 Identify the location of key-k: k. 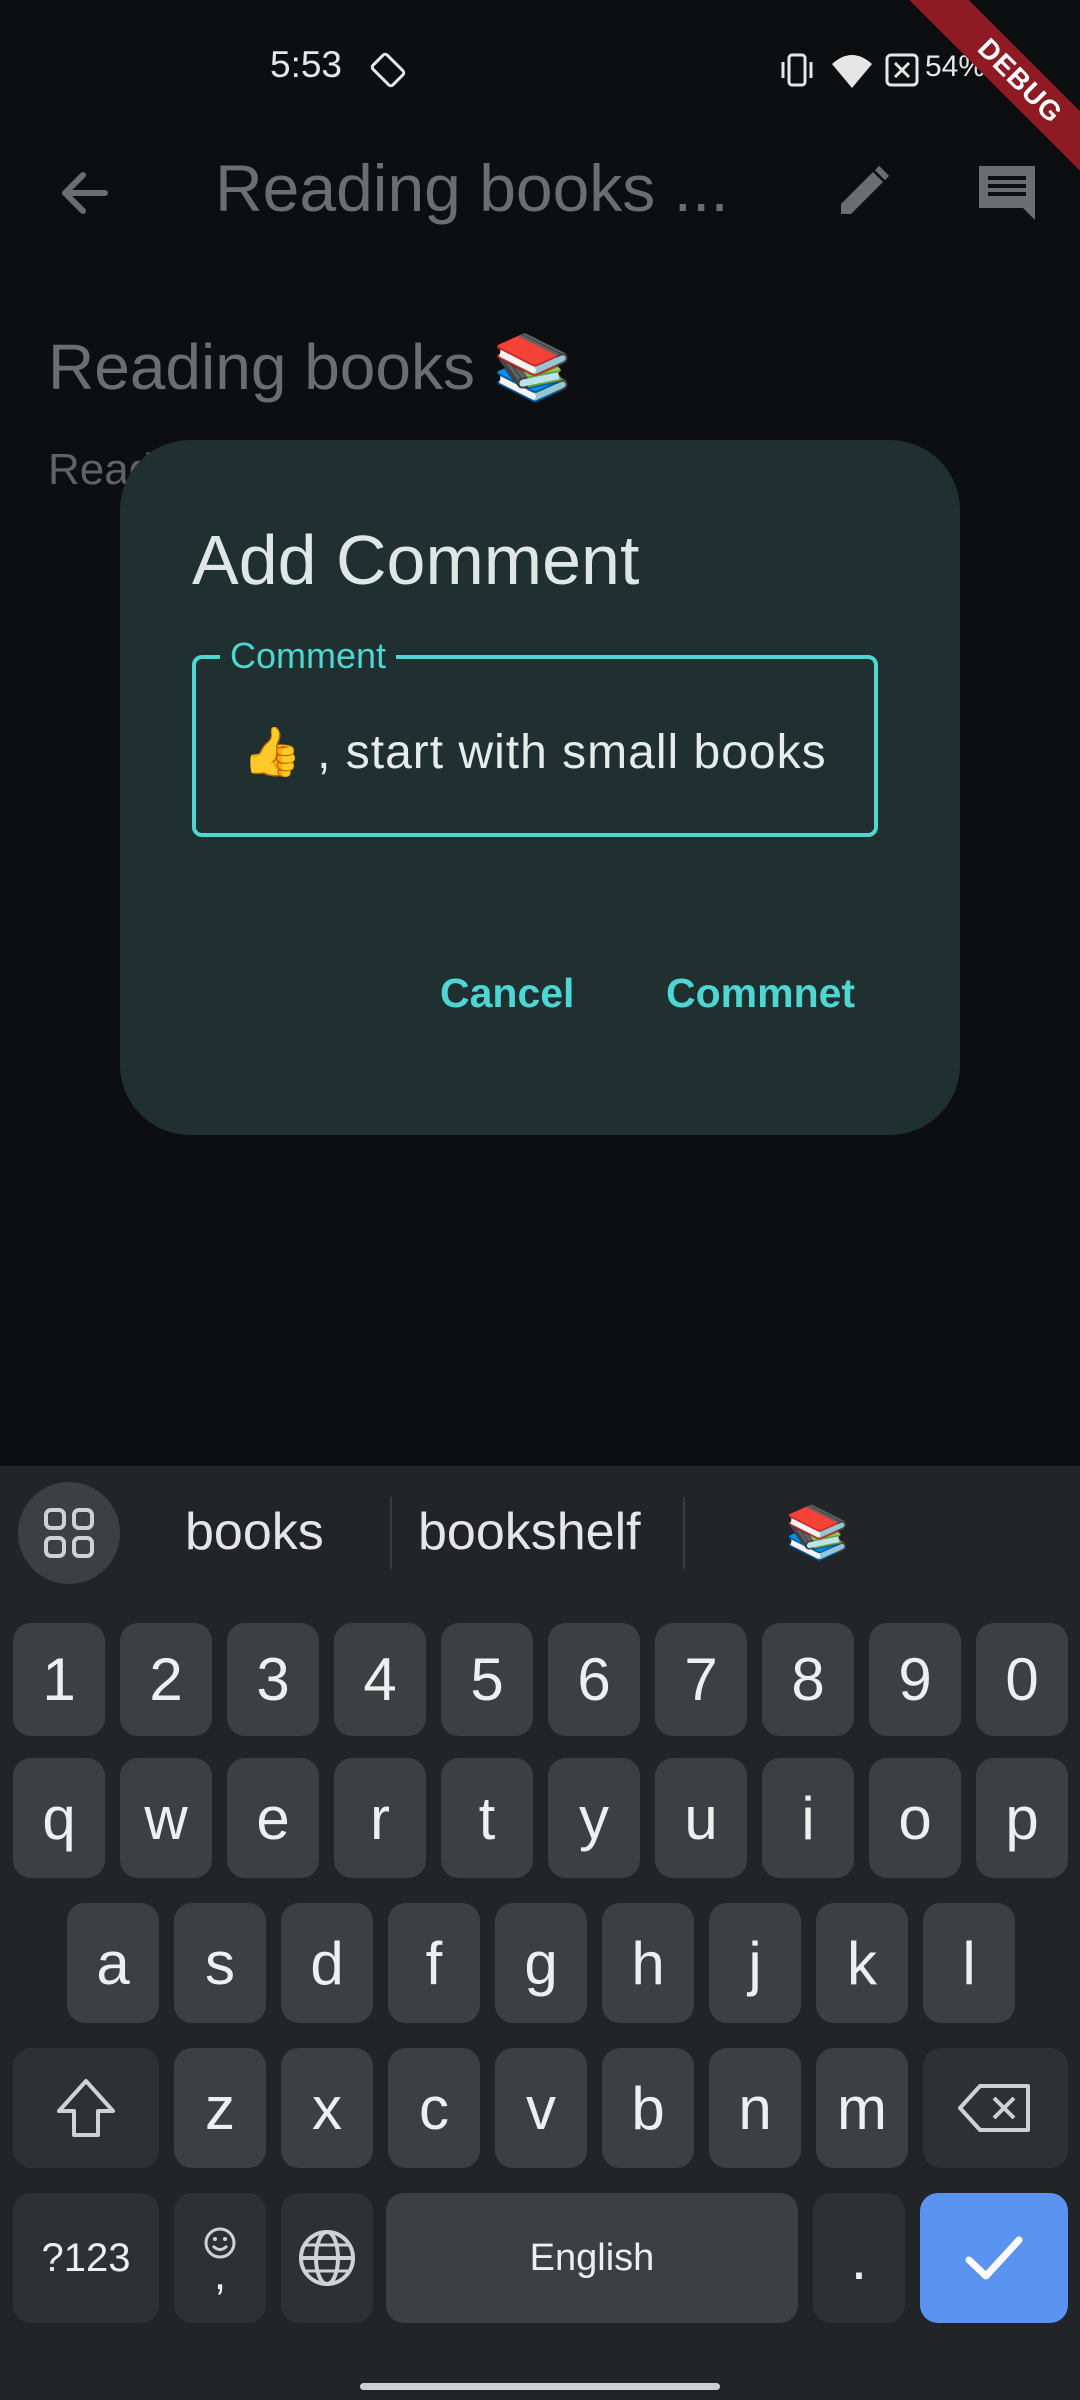
(862, 1963).